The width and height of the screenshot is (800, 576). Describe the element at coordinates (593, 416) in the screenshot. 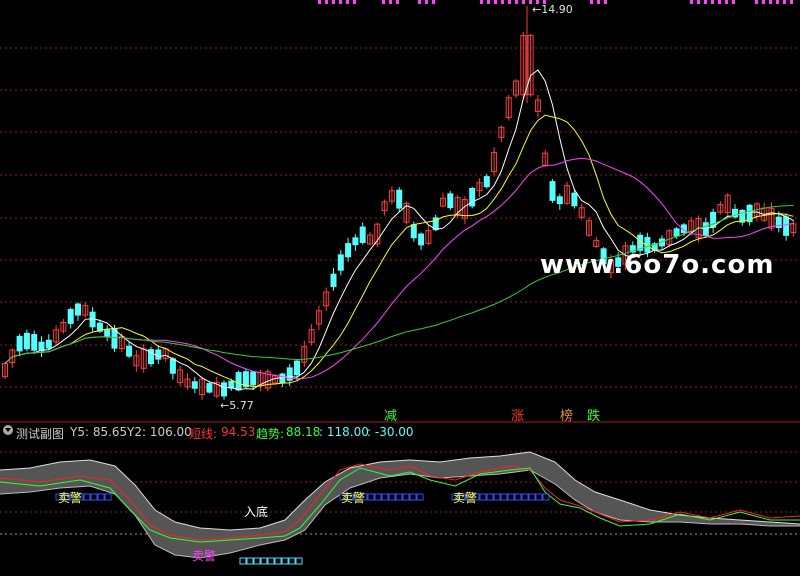

I see `signal-die: 跌` at that location.